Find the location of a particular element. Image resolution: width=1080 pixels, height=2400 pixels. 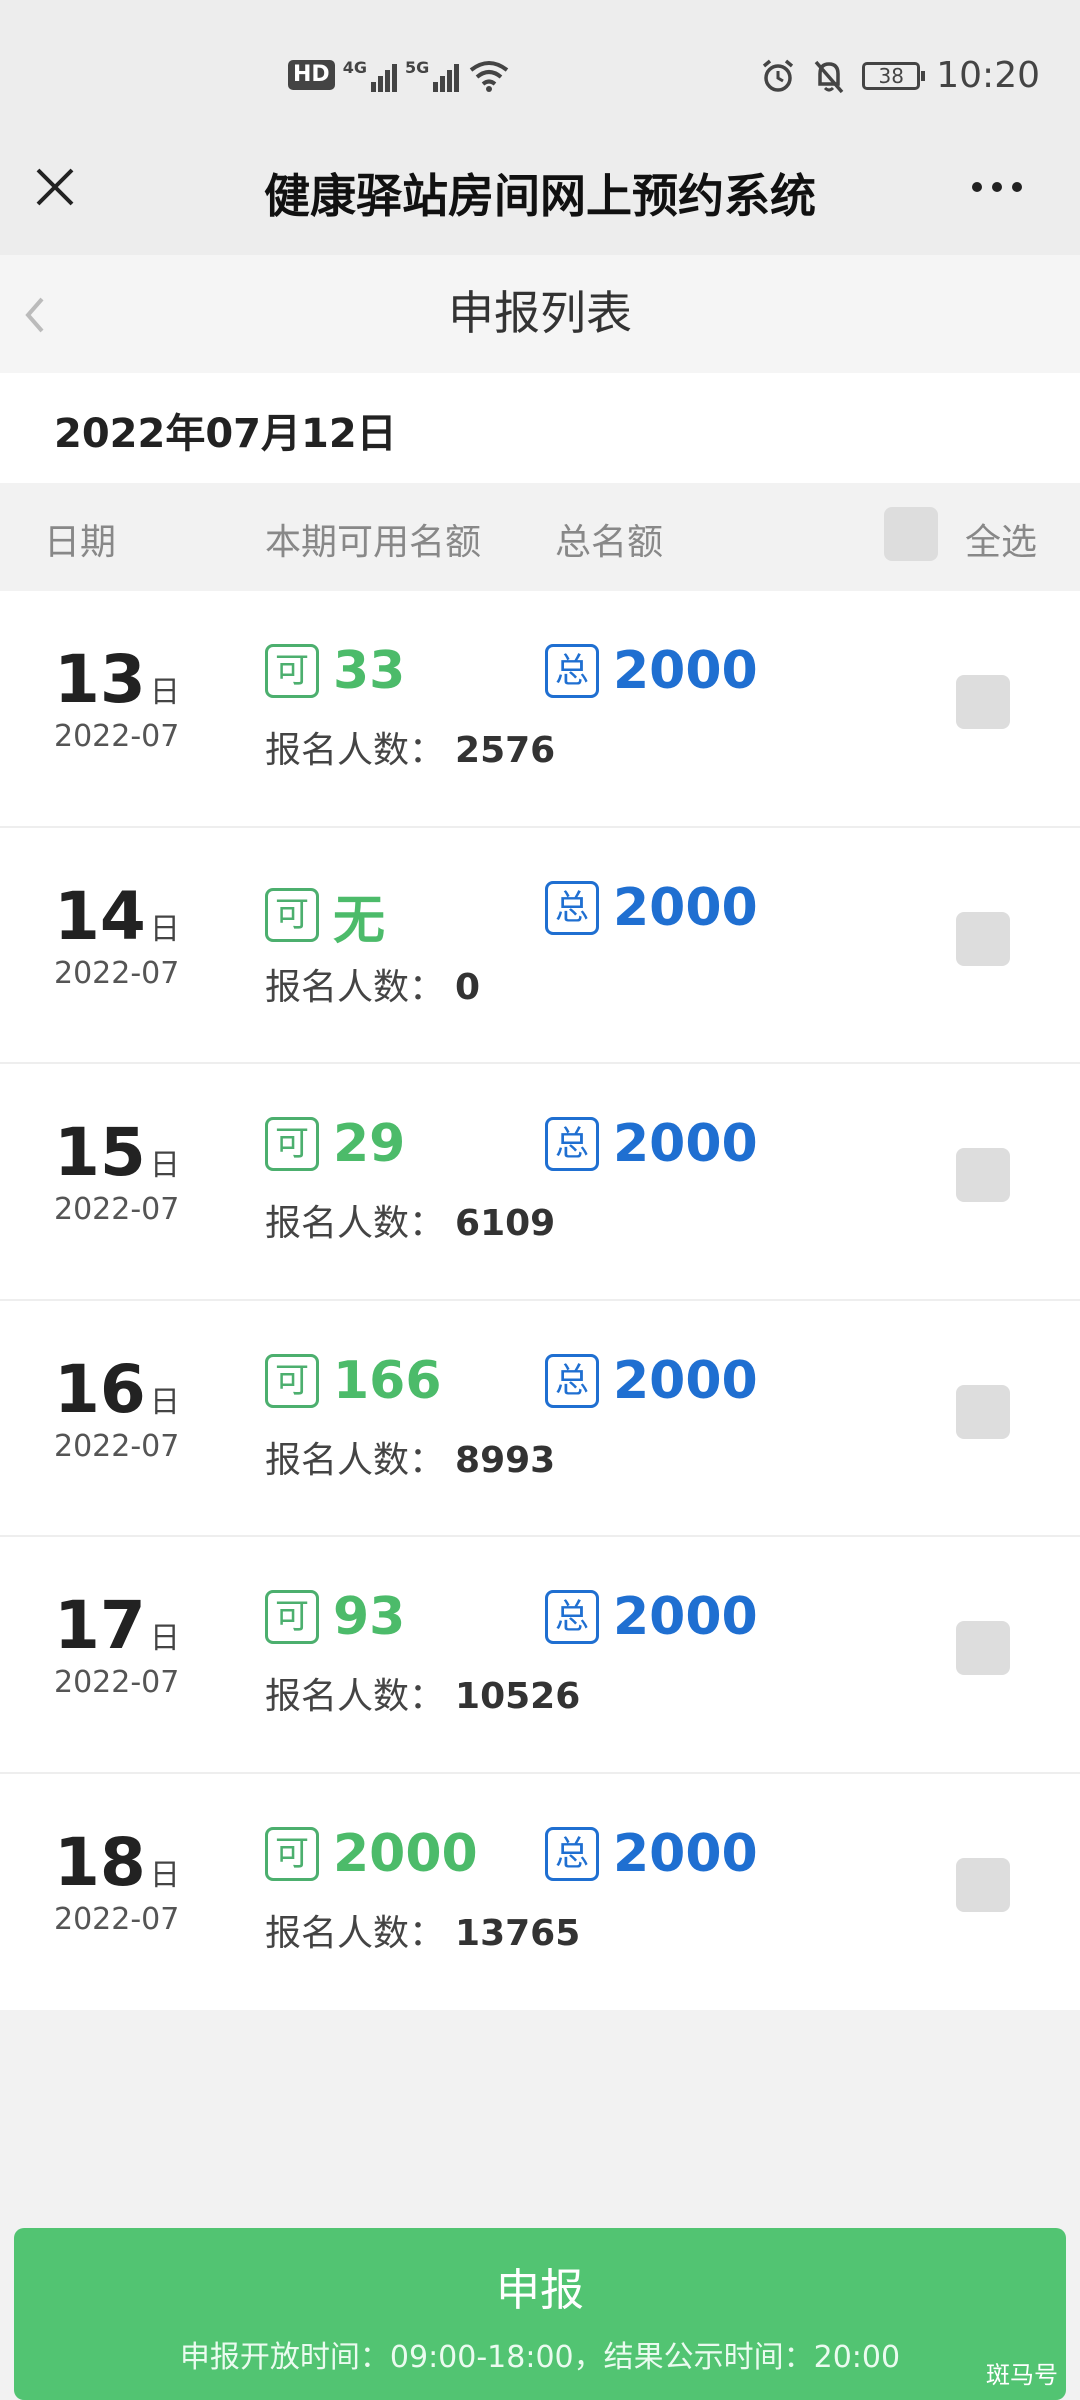

wifi-icon is located at coordinates (489, 76).